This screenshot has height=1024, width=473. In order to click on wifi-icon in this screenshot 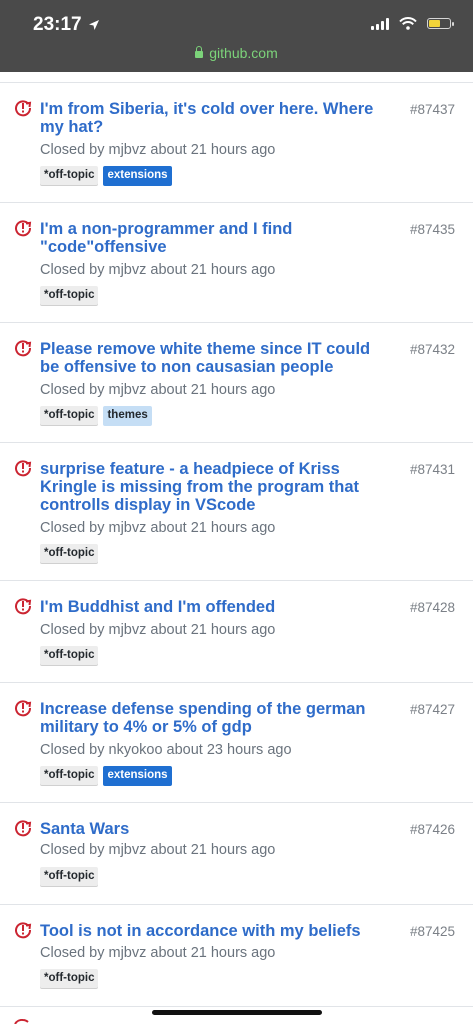, I will do `click(408, 23)`.